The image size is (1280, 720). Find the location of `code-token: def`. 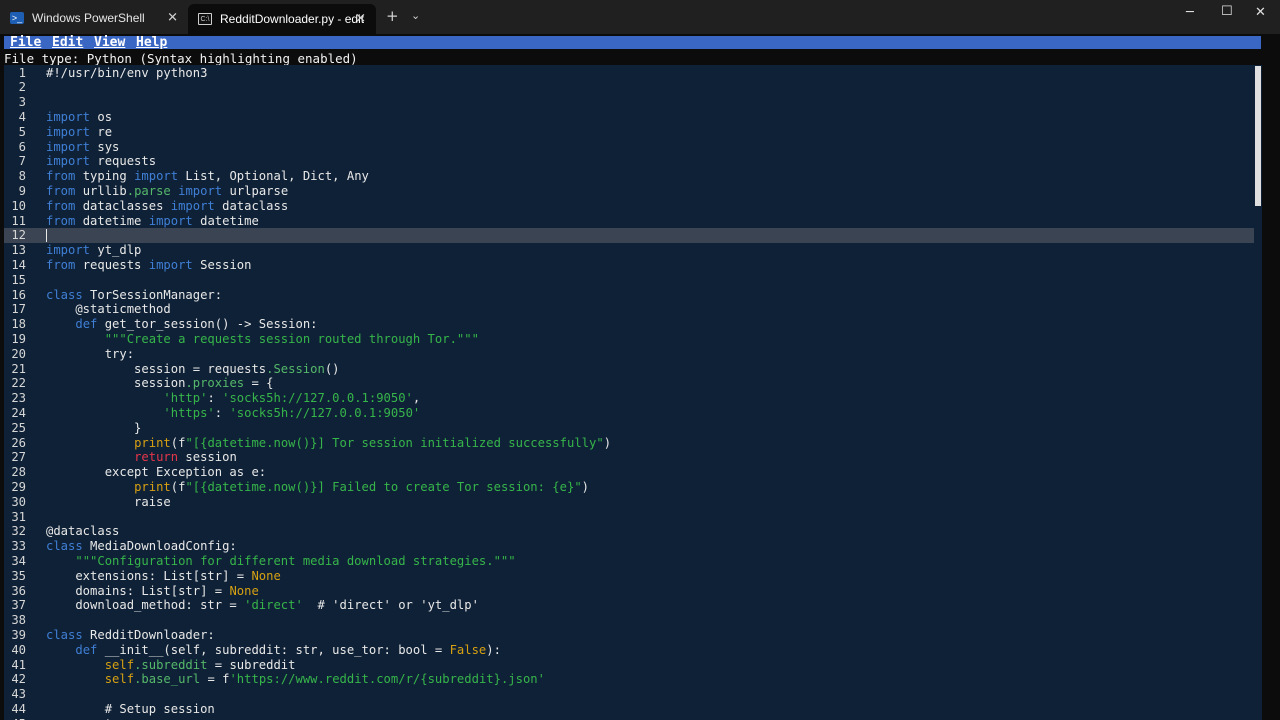

code-token: def is located at coordinates (86, 649).